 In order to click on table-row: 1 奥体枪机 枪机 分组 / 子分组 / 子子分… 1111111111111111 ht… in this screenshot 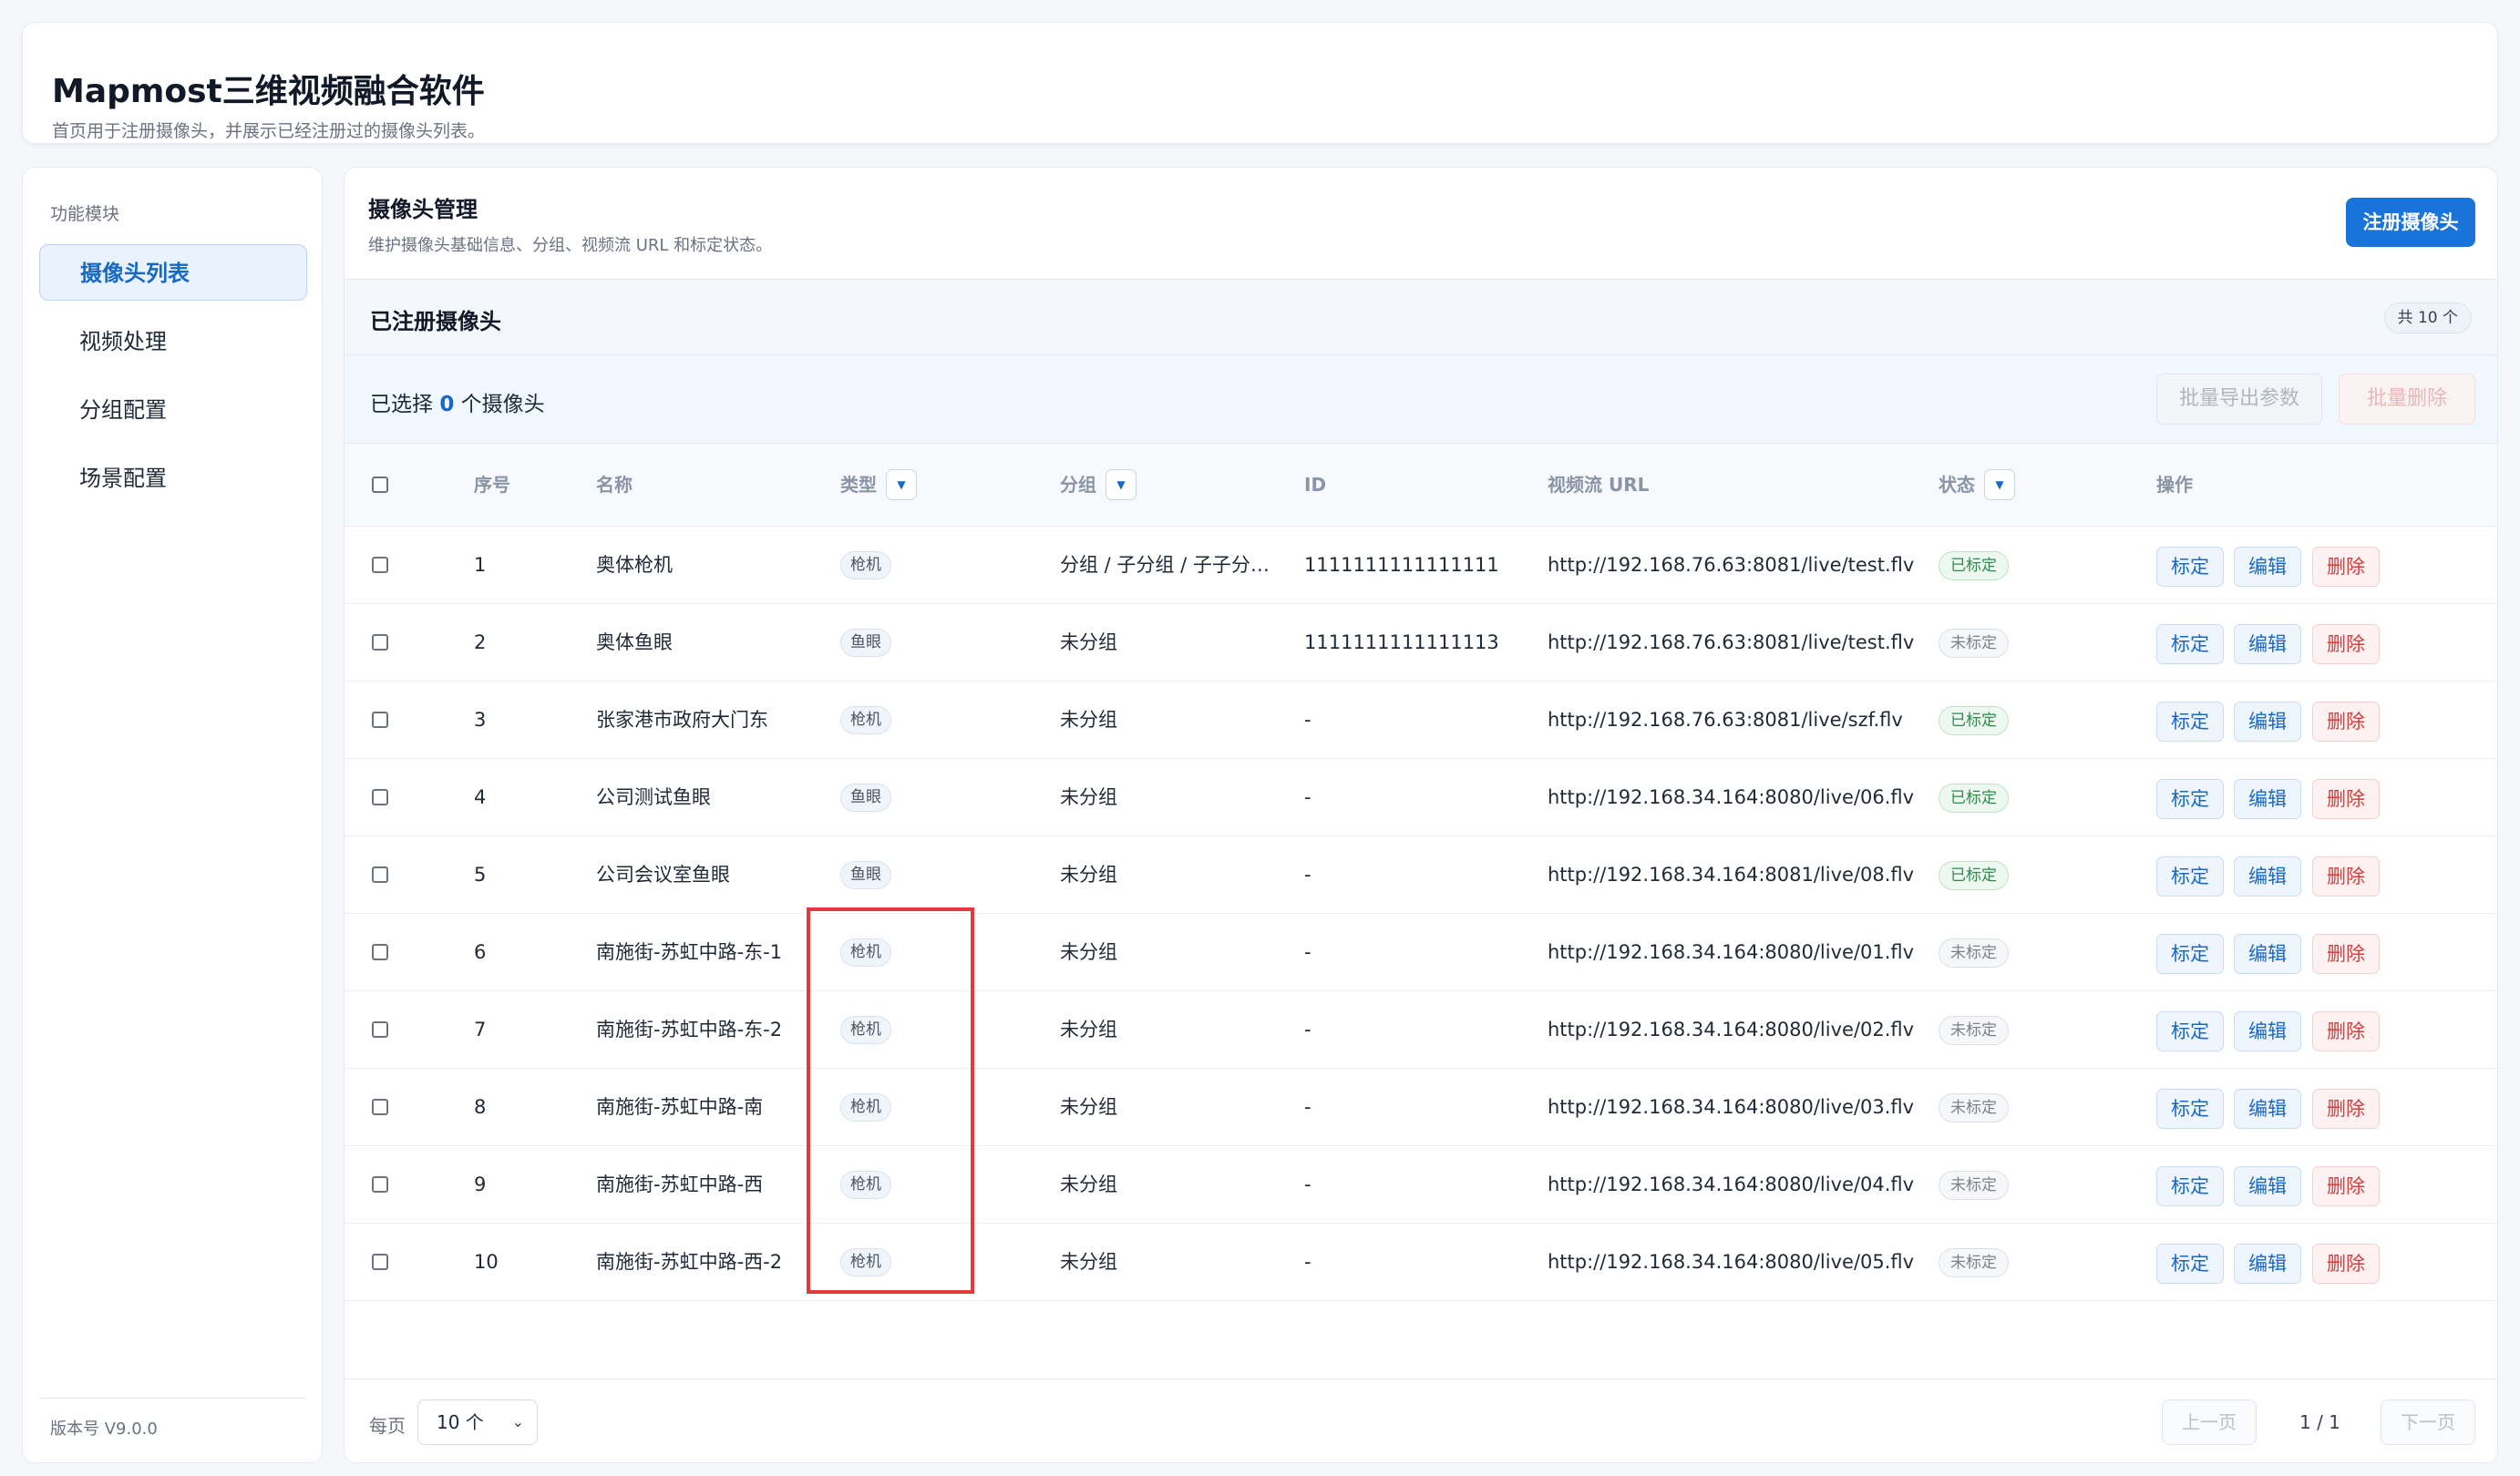, I will do `click(1421, 565)`.